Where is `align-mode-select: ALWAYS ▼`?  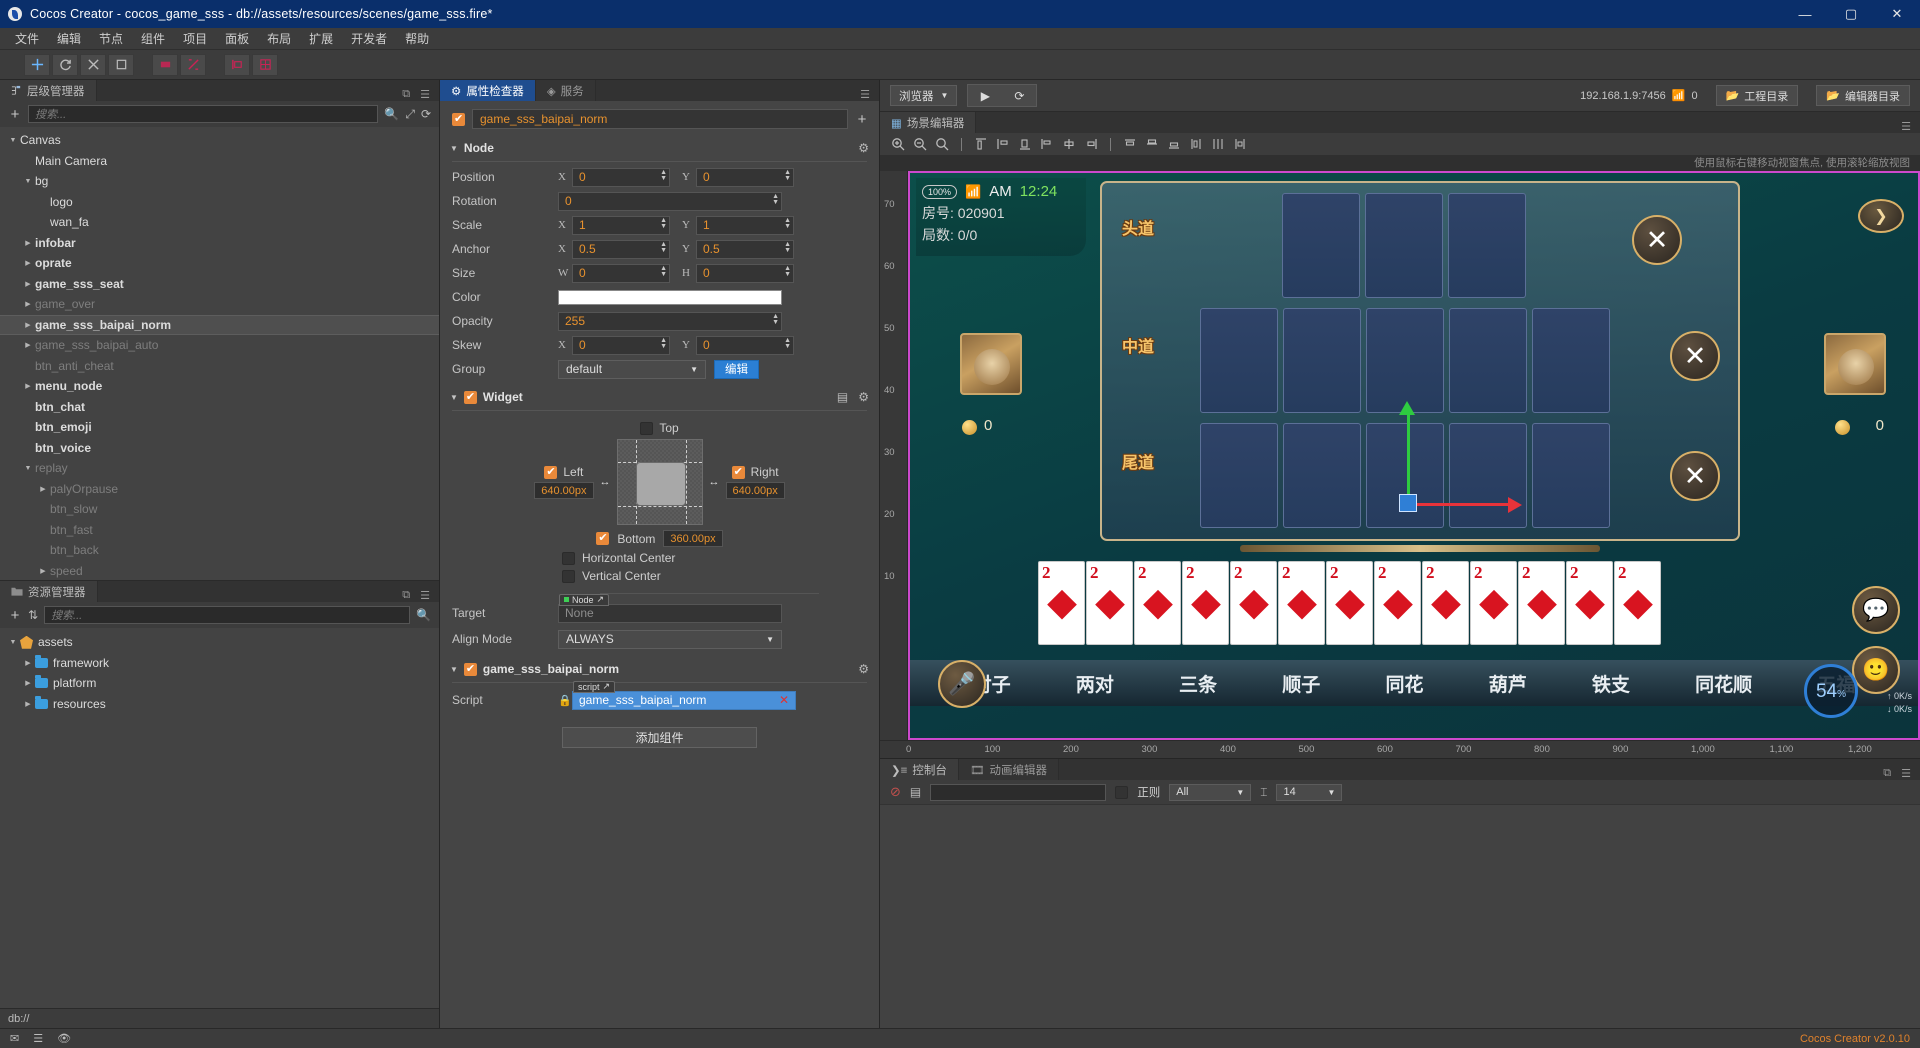 align-mode-select: ALWAYS ▼ is located at coordinates (670, 639).